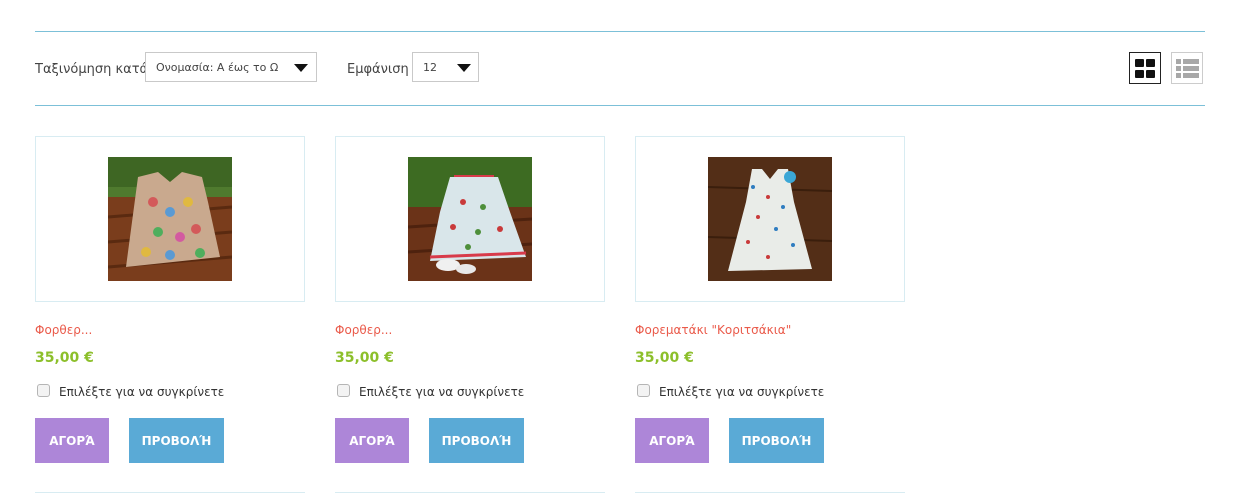 The image size is (1242, 496). Describe the element at coordinates (620, 105) in the screenshot. I see `toolbar-divider` at that location.